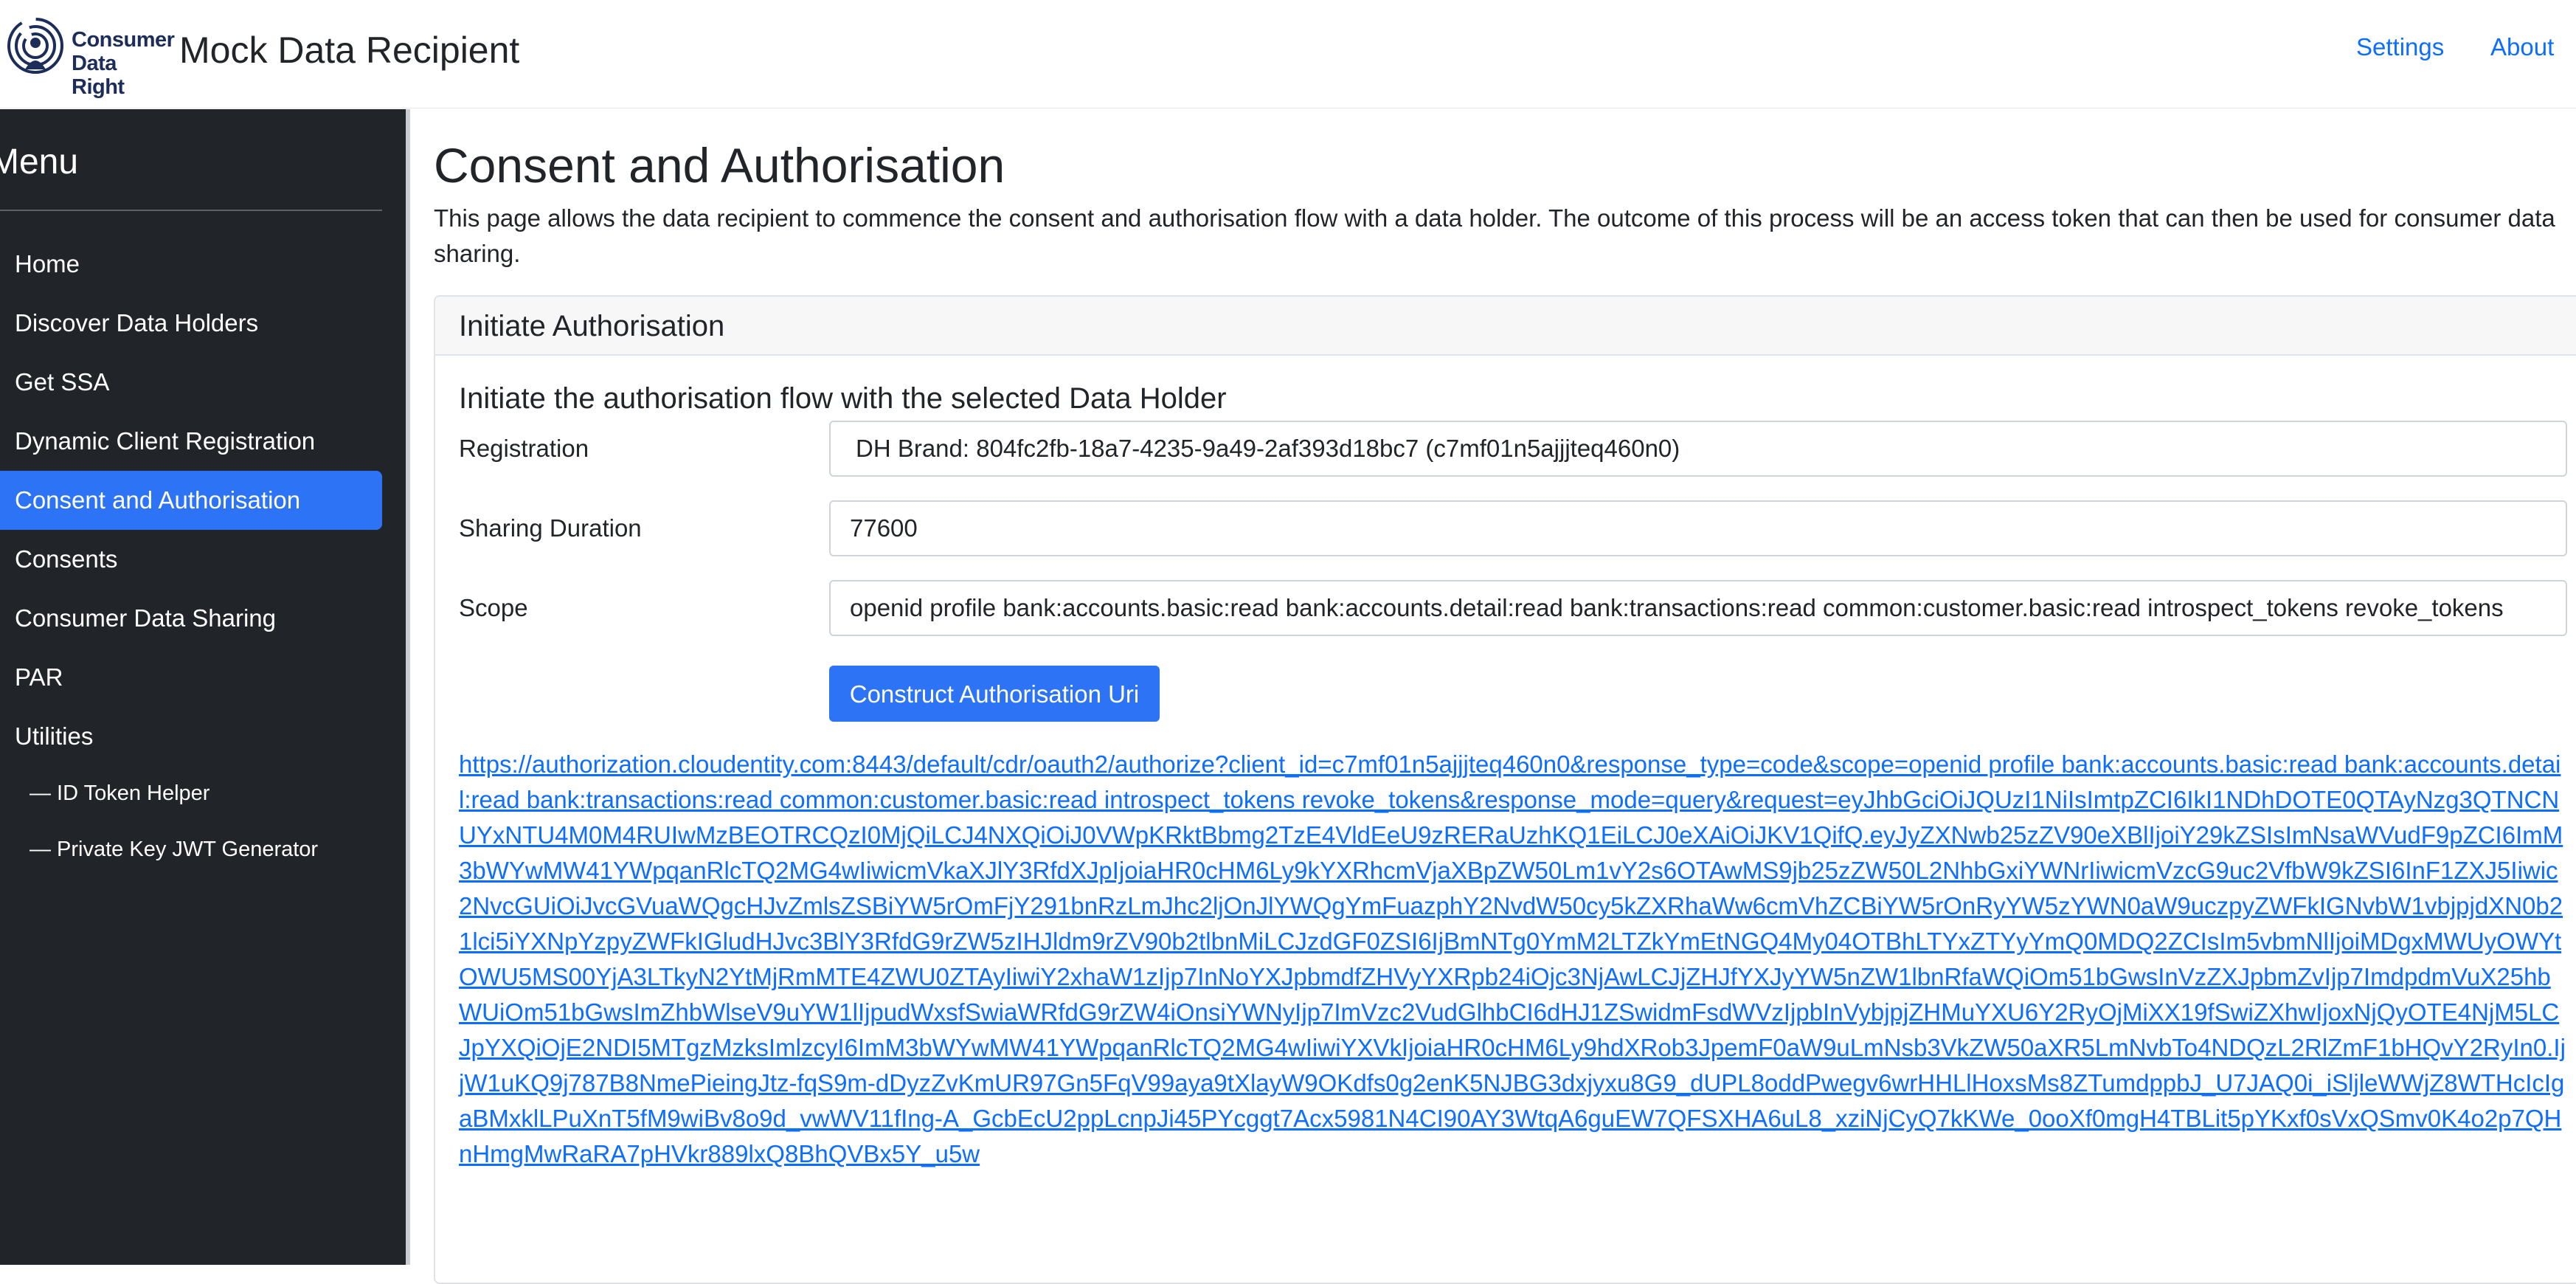  I want to click on brand-line-1: Consumer, so click(124, 40).